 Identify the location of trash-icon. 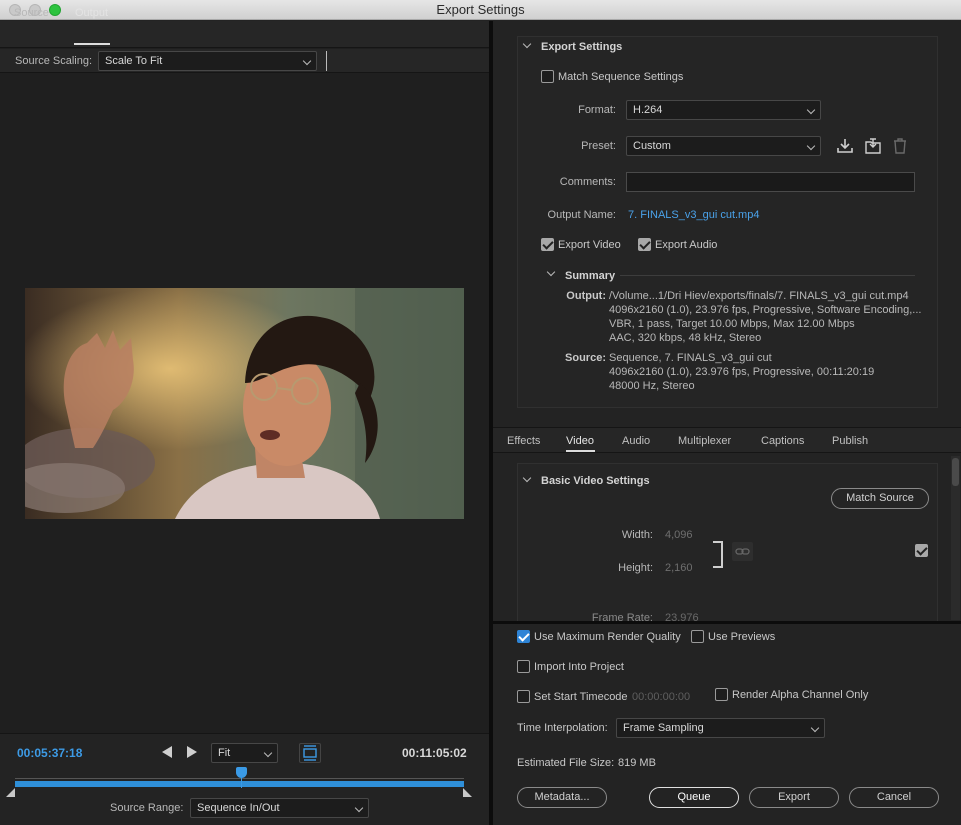
(900, 146).